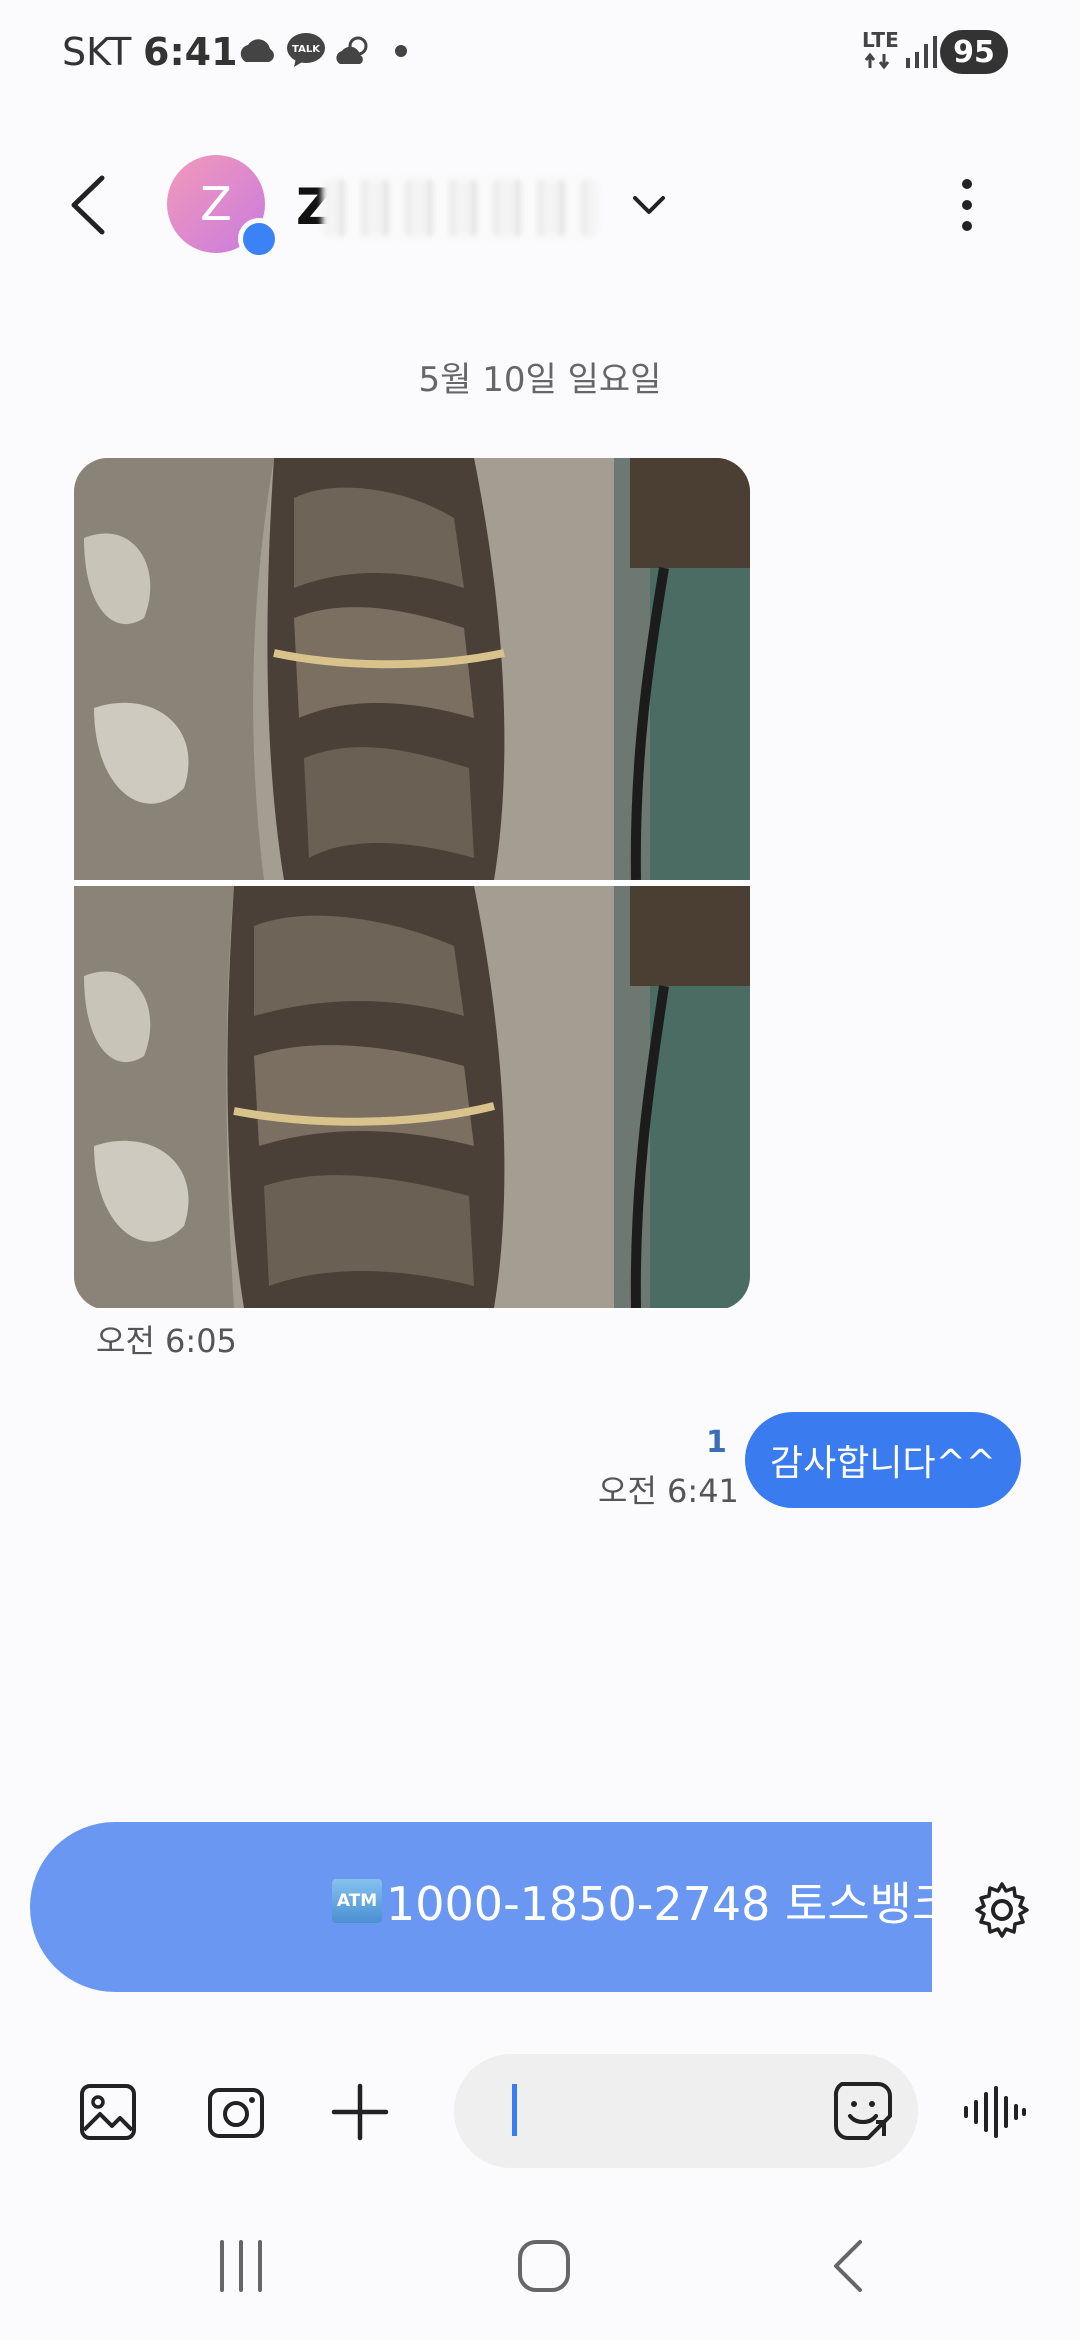 Image resolution: width=1080 pixels, height=2340 pixels. What do you see at coordinates (967, 205) in the screenshot?
I see `more-options-icon` at bounding box center [967, 205].